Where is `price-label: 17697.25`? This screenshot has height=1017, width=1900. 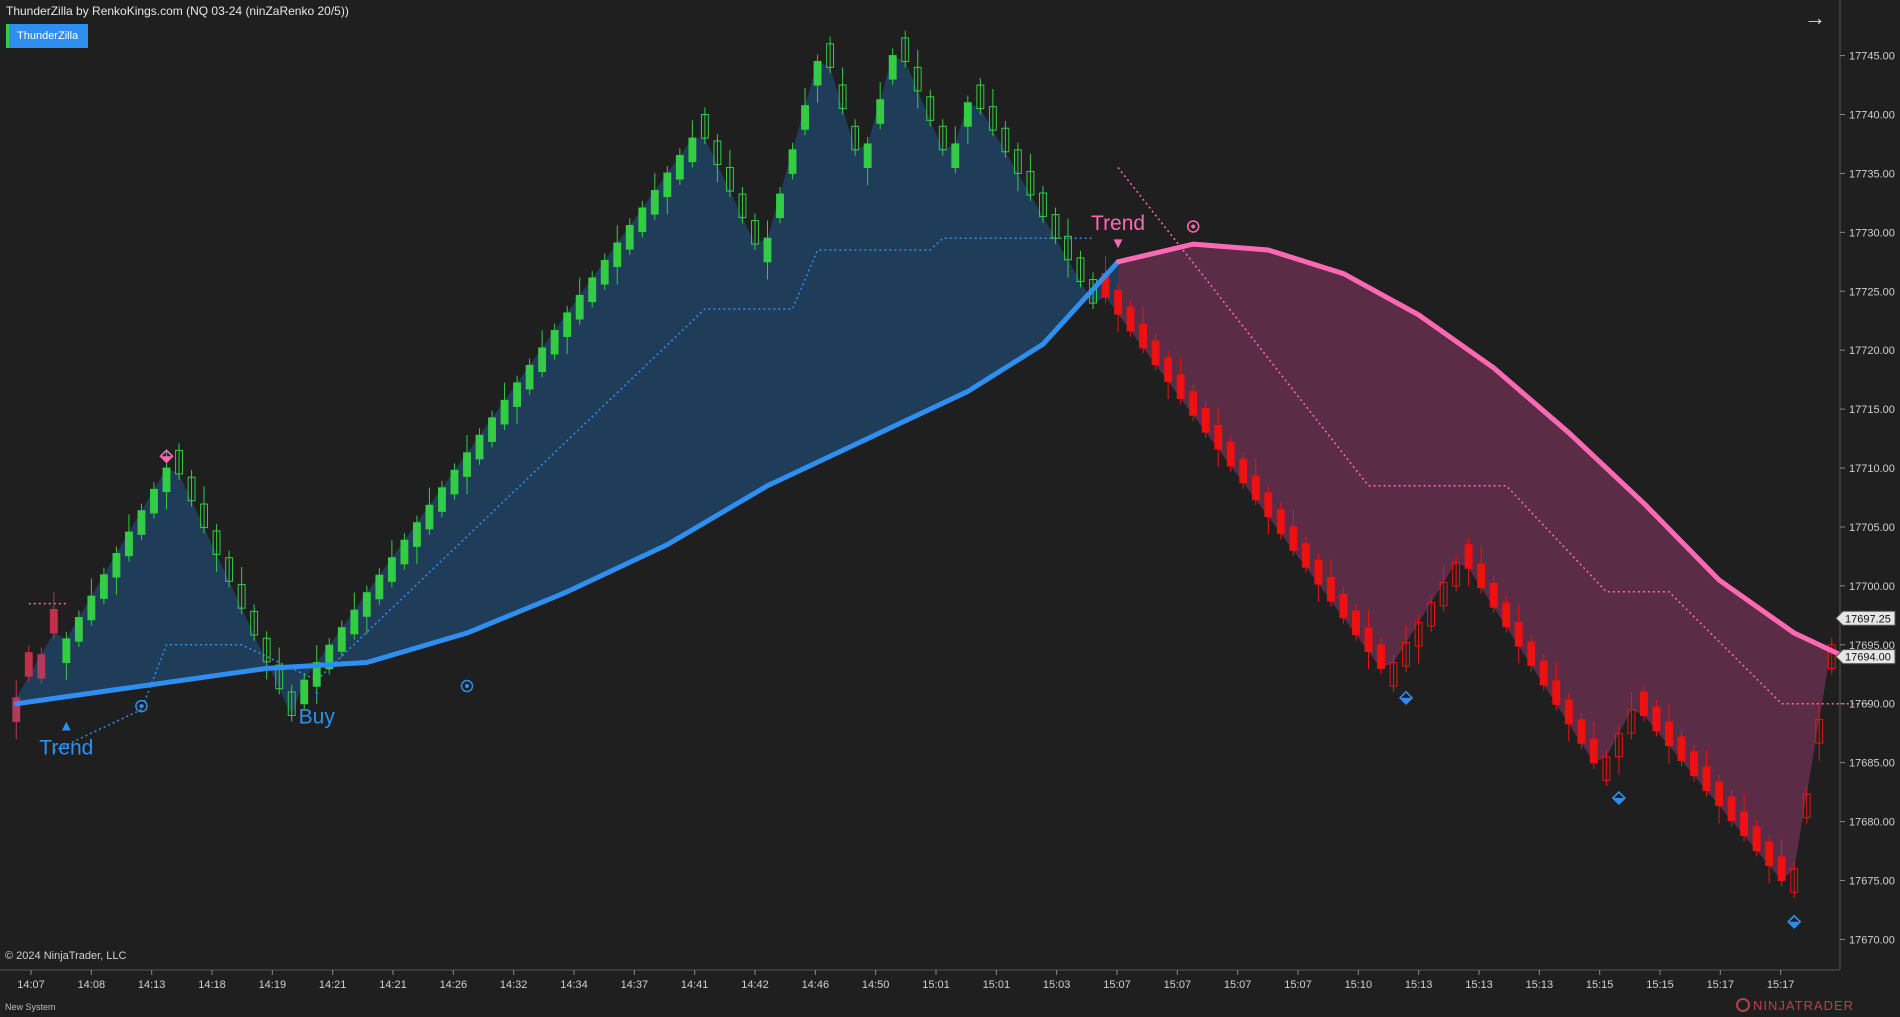 price-label: 17697.25 is located at coordinates (1868, 619).